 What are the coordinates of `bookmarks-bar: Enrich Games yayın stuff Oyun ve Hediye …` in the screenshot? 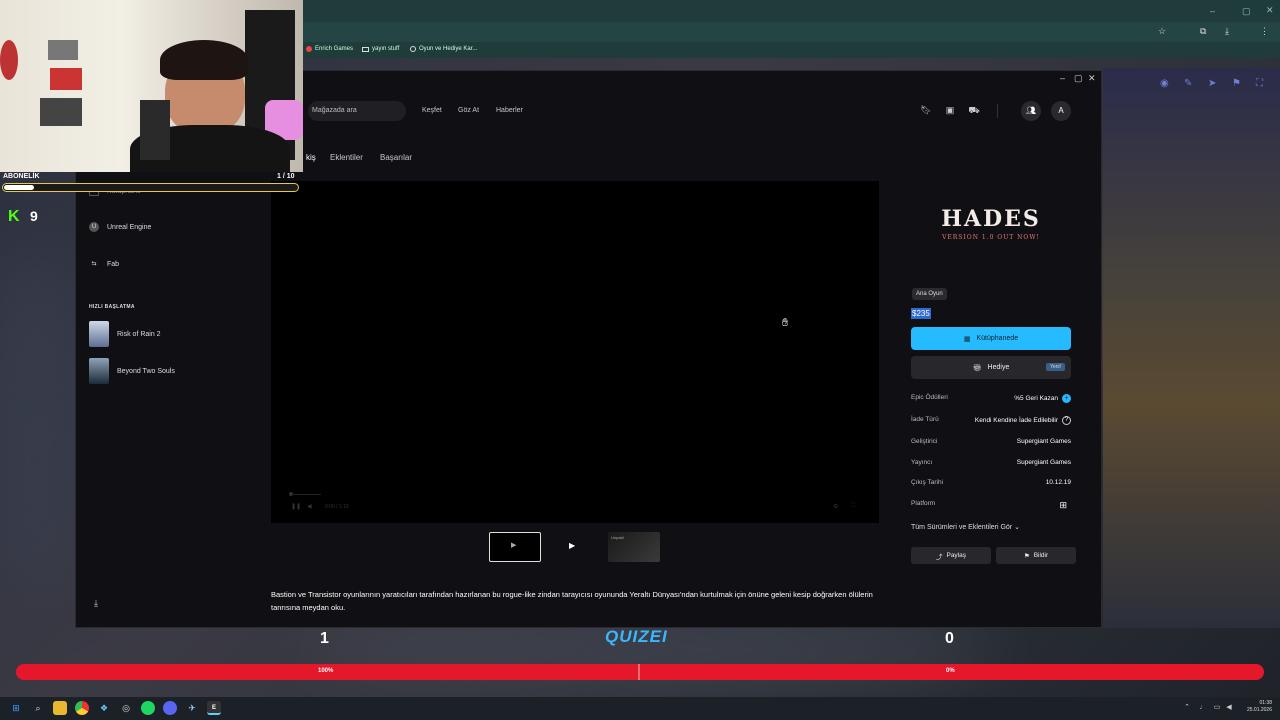 It's located at (790, 50).